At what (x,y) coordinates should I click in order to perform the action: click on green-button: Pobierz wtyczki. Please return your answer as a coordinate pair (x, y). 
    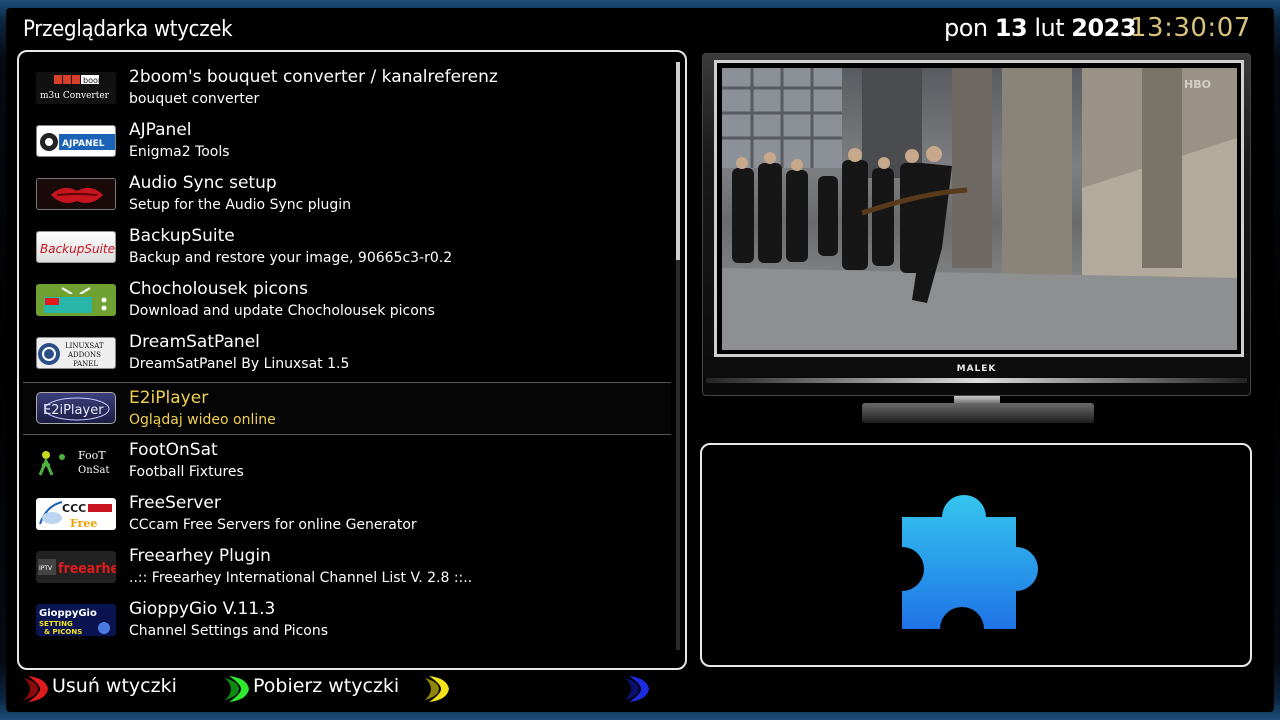
    Looking at the image, I should click on (311, 691).